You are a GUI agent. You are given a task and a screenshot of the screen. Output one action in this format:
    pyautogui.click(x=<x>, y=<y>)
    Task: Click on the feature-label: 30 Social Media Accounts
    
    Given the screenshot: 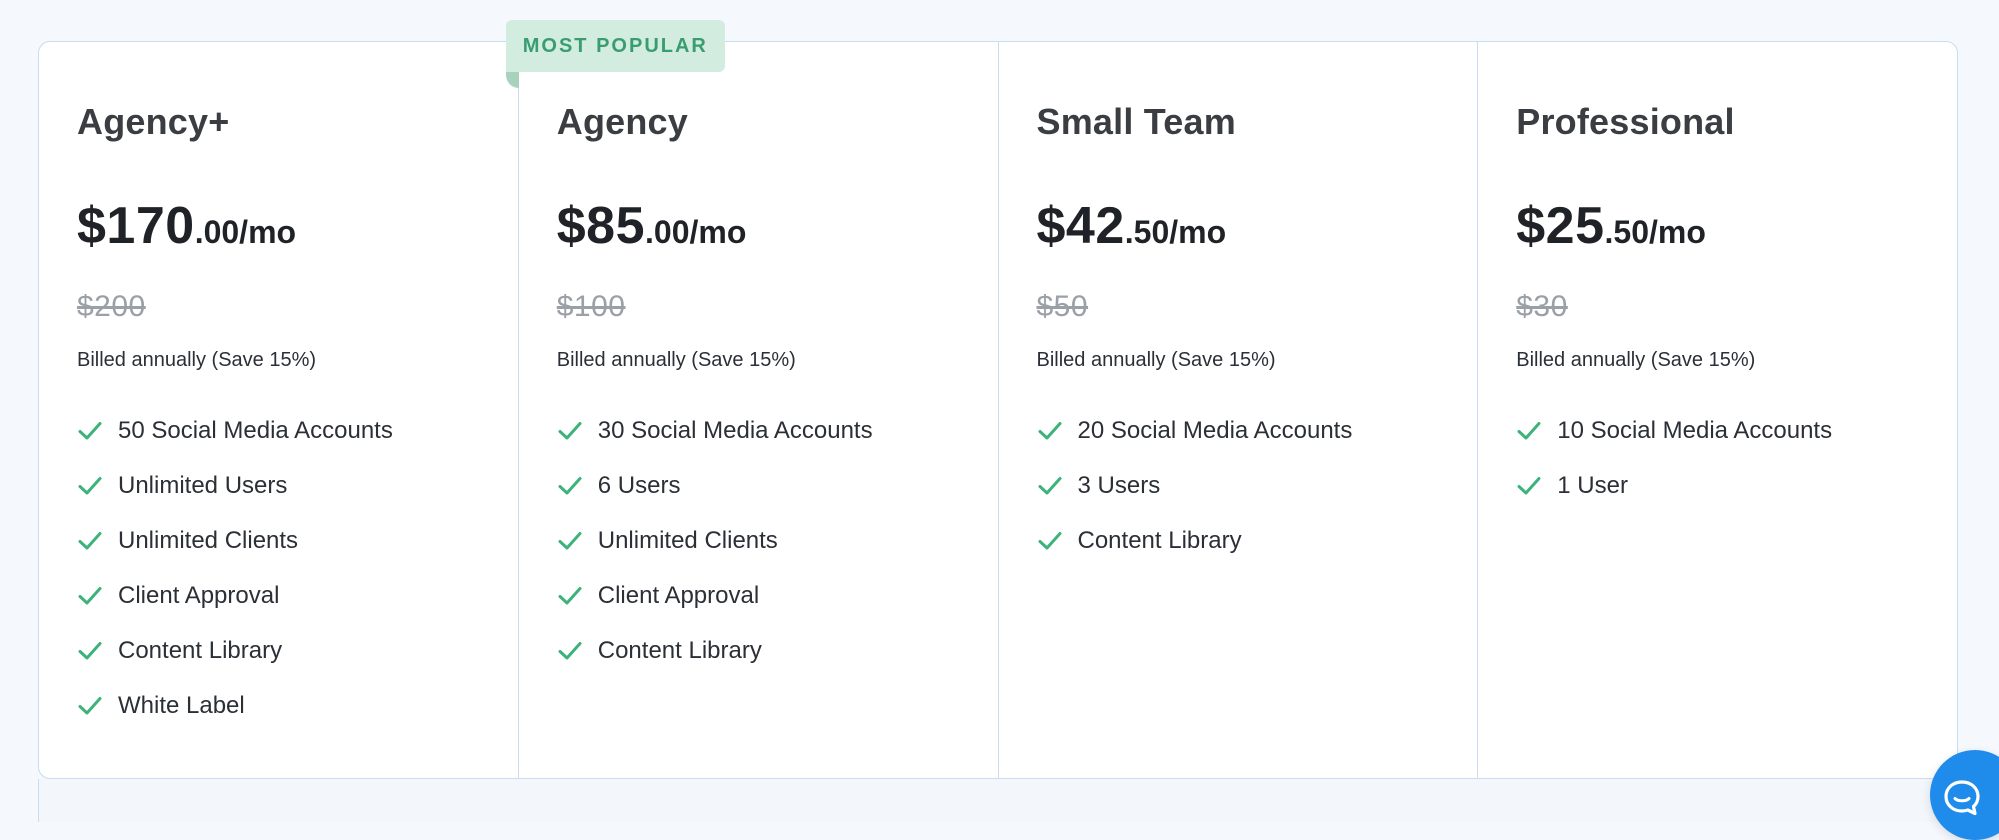 What is the action you would take?
    pyautogui.click(x=735, y=430)
    